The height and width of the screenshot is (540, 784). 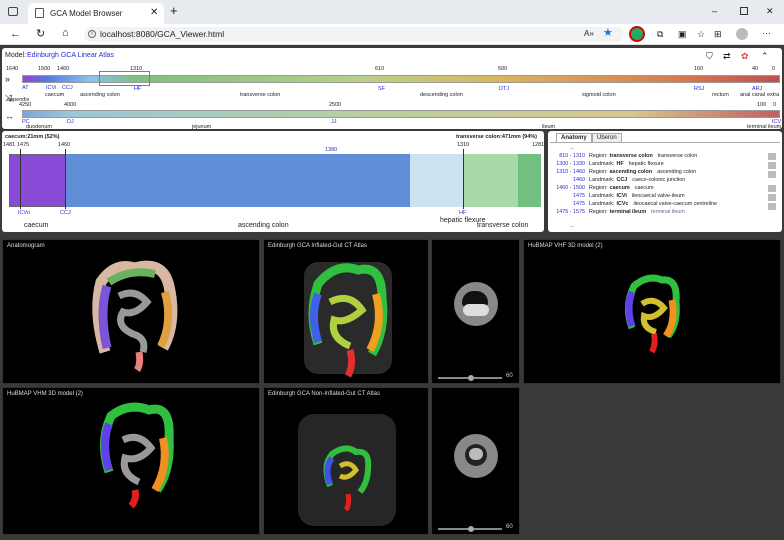 I want to click on info-row: 1460 Landmark: CCJ caeco-colonic junction, so click(x=618, y=180).